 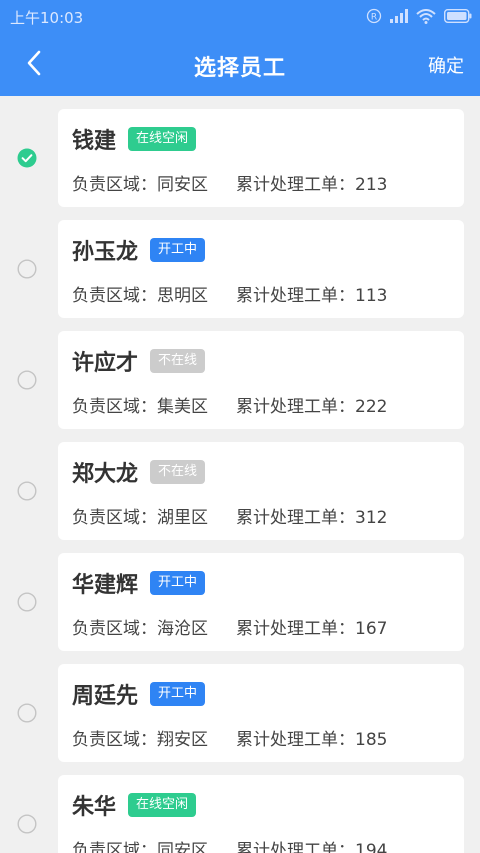 I want to click on orders-field: 累计处理工单：167, so click(x=311, y=626).